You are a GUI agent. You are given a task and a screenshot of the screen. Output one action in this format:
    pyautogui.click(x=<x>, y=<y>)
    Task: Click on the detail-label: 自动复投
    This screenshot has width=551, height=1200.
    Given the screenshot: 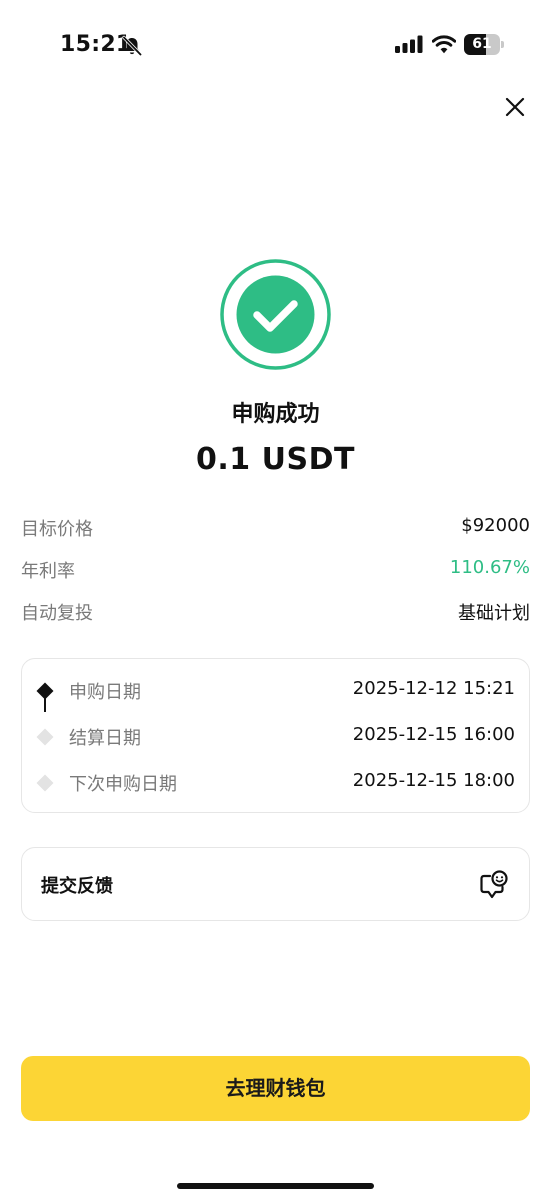 What is the action you would take?
    pyautogui.click(x=57, y=613)
    